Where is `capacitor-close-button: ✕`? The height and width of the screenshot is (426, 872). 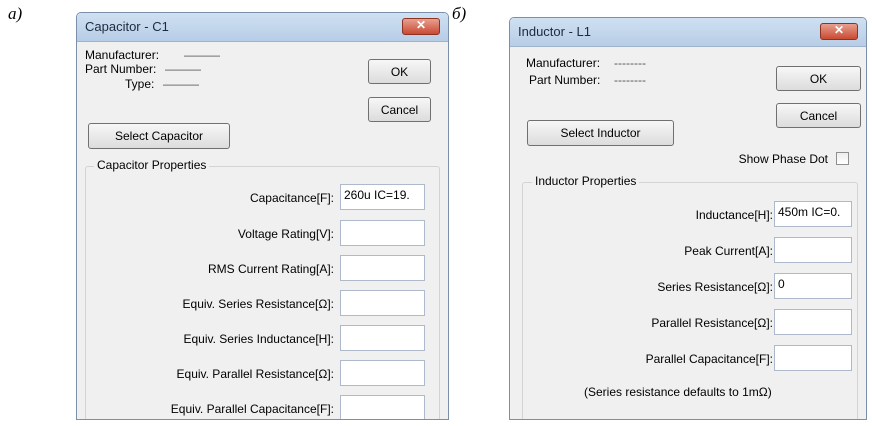
capacitor-close-button: ✕ is located at coordinates (421, 26).